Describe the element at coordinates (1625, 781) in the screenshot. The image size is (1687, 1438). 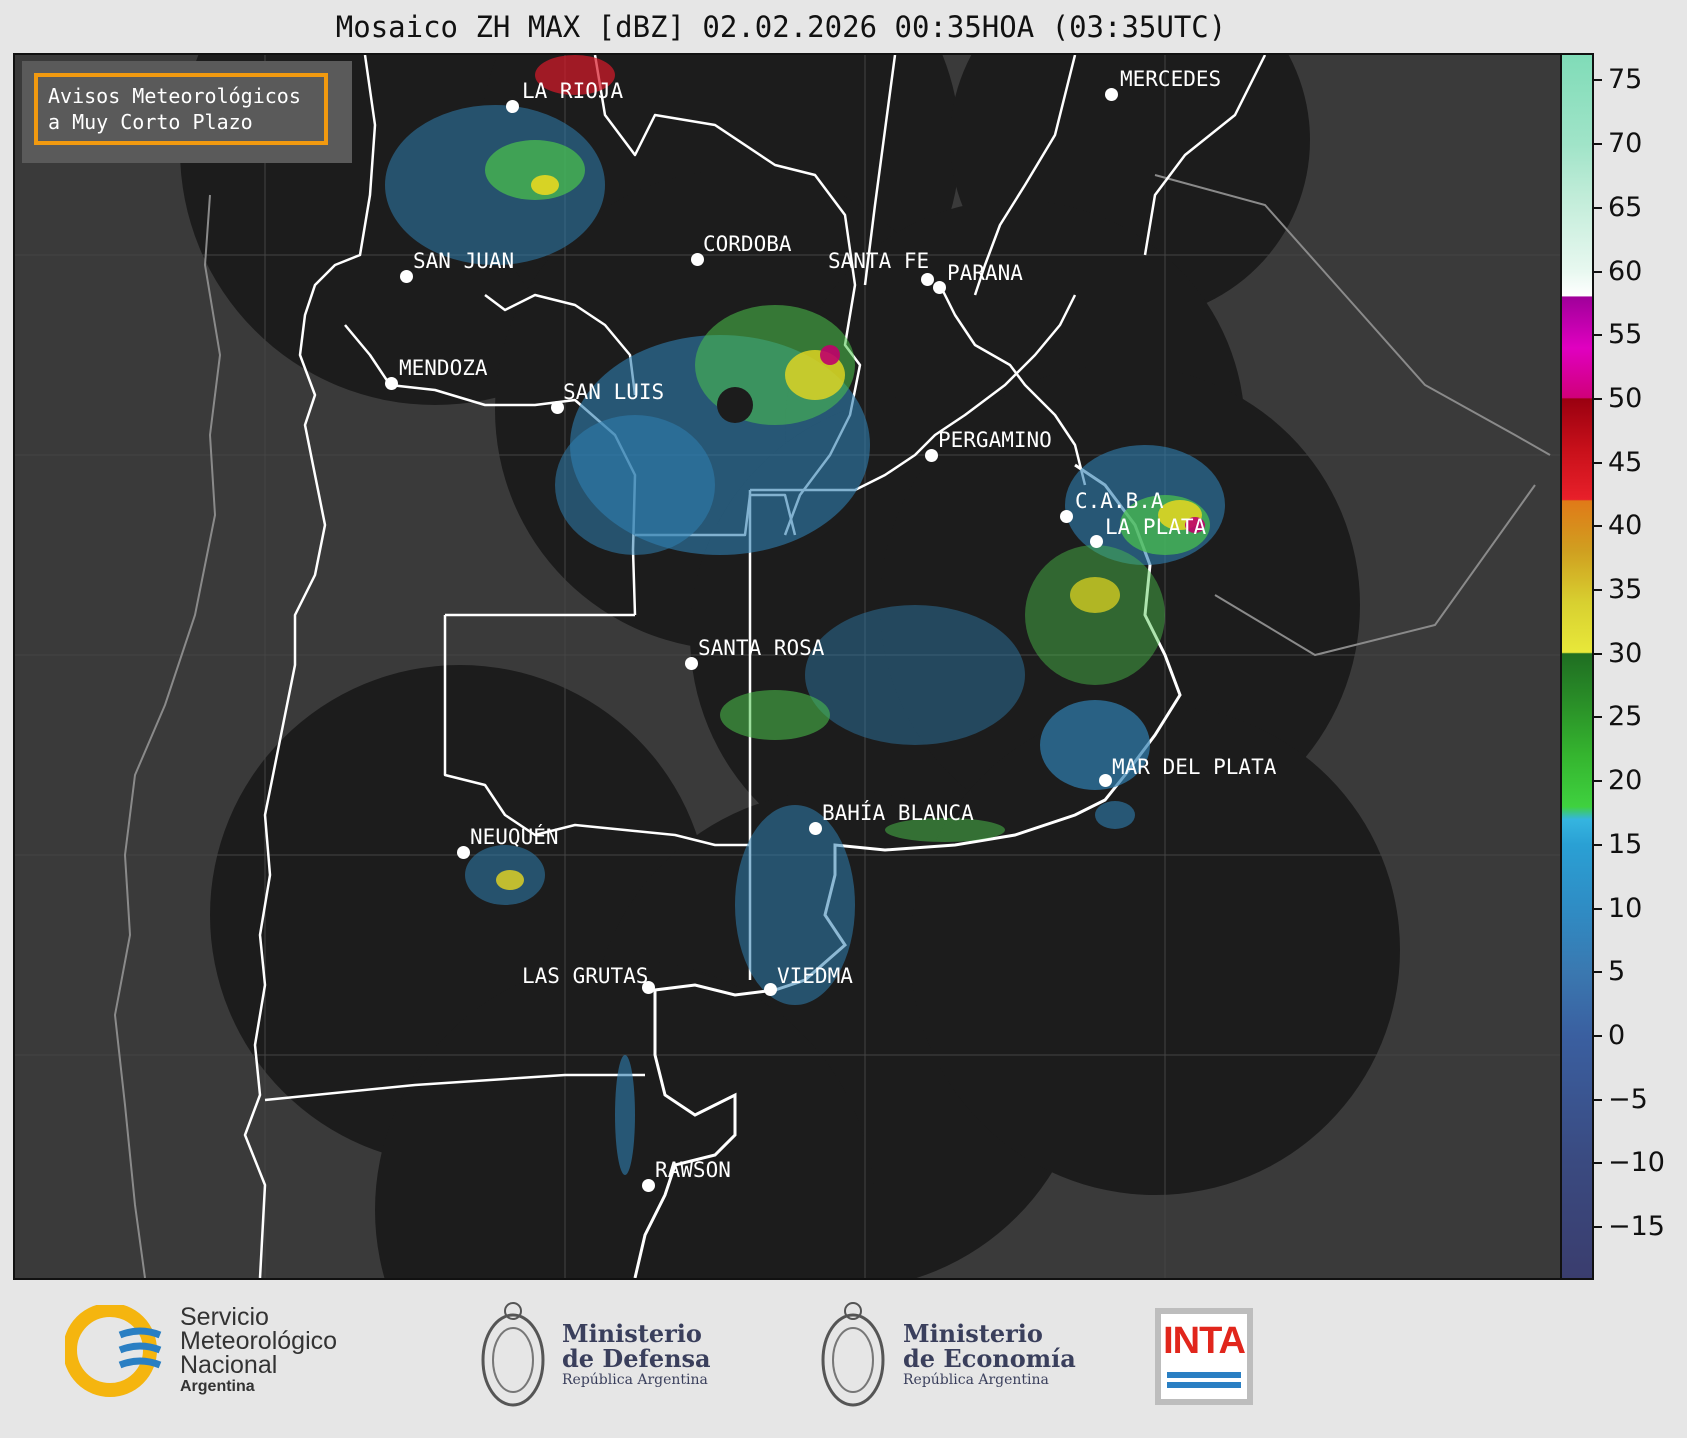
I see `colorbar-tick-label: 20` at that location.